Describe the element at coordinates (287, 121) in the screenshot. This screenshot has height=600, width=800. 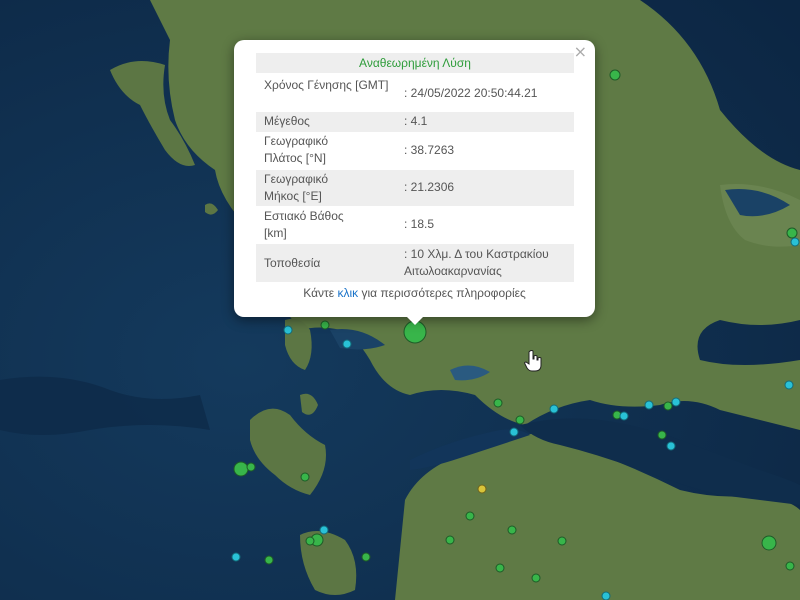
I see `magnitude-label: Μέγεθος` at that location.